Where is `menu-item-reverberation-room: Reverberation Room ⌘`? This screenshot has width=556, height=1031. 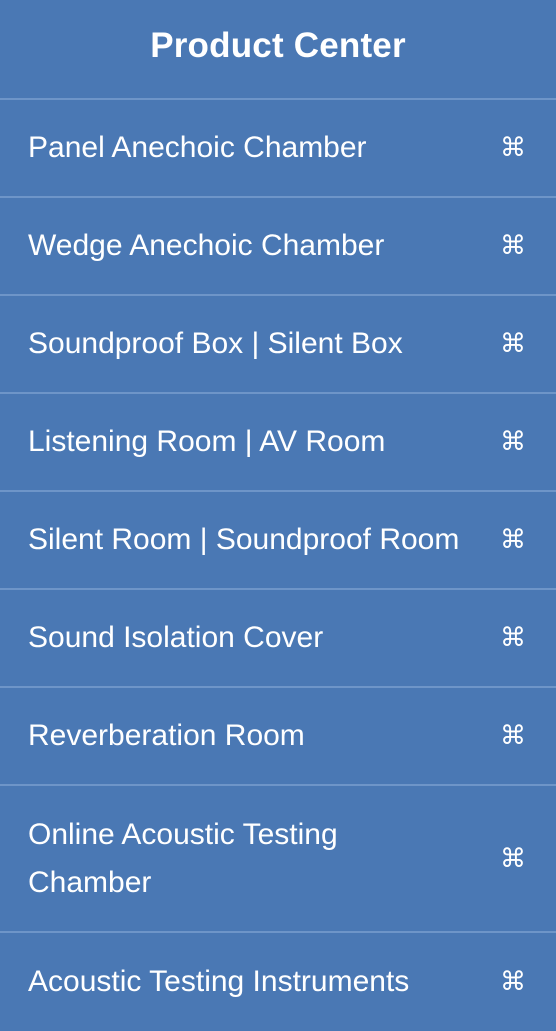 menu-item-reverberation-room: Reverberation Room ⌘ is located at coordinates (278, 737).